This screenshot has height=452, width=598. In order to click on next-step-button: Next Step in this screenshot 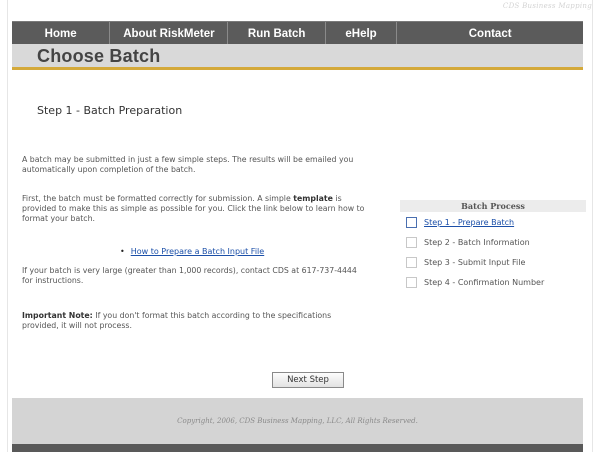, I will do `click(308, 380)`.